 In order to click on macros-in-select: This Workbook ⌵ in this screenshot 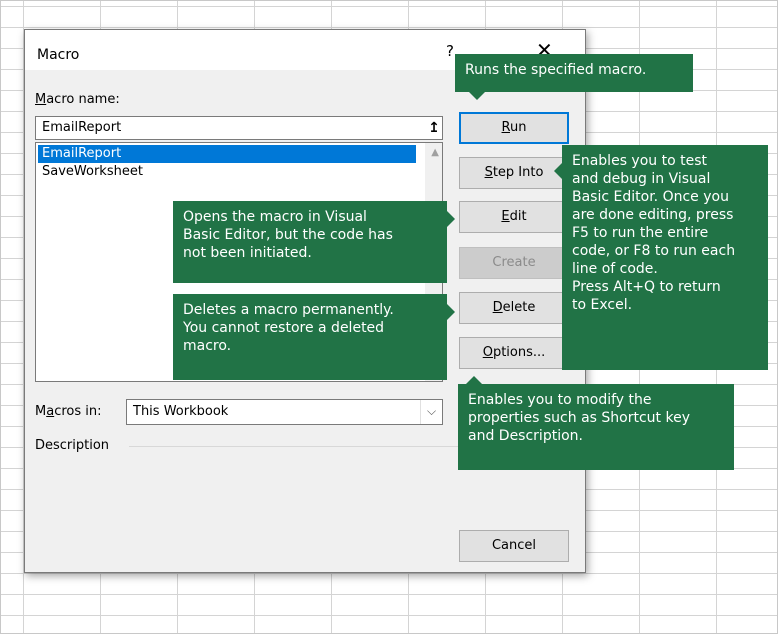, I will do `click(284, 412)`.